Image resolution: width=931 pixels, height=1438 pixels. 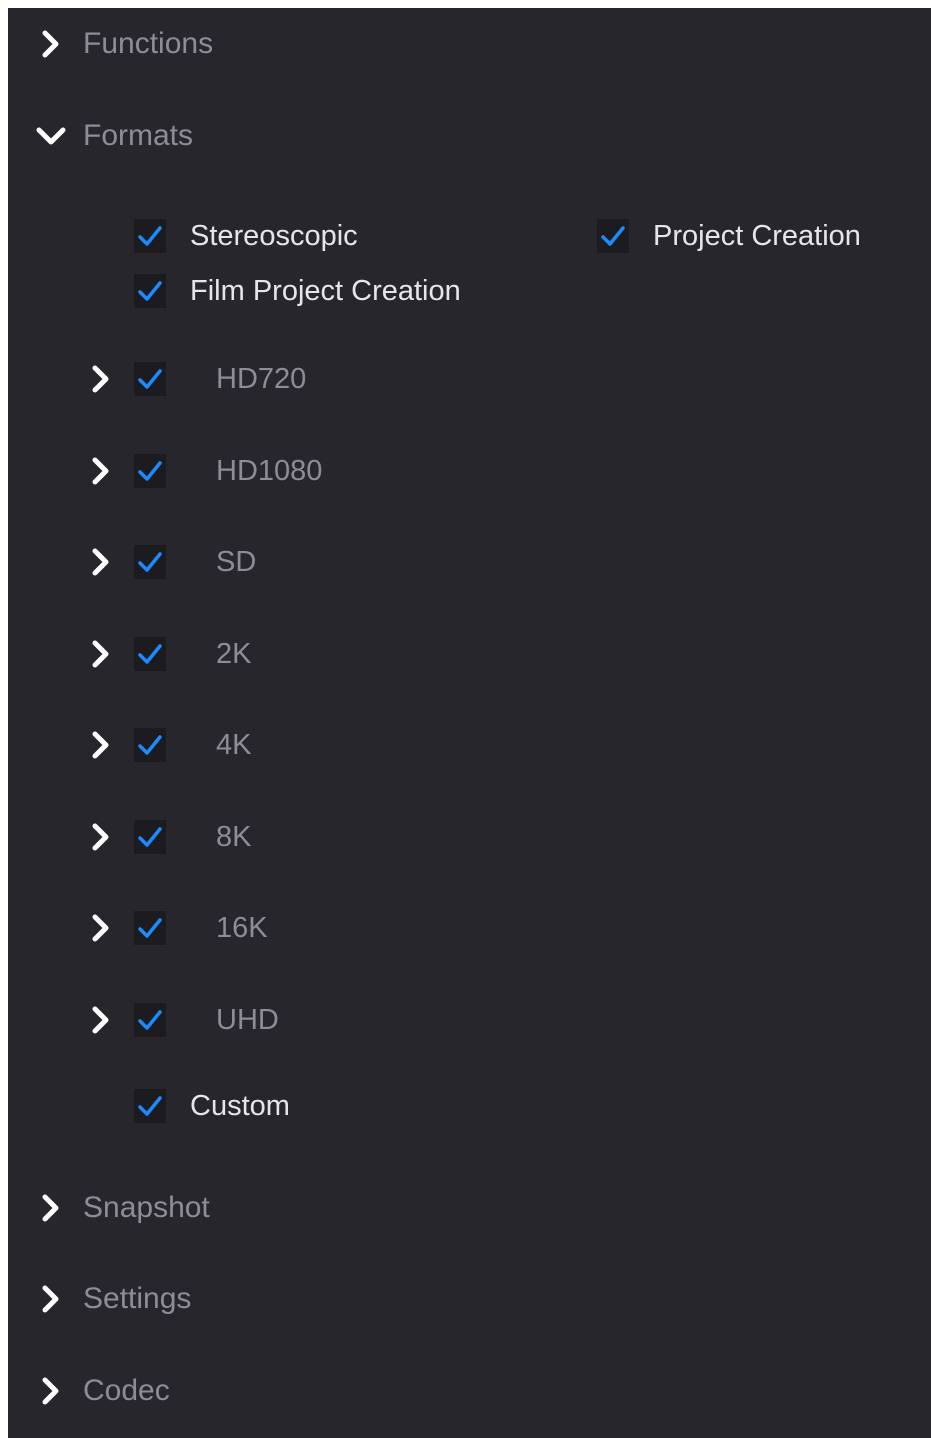 I want to click on option-custom: Custom, so click(x=284, y=1106).